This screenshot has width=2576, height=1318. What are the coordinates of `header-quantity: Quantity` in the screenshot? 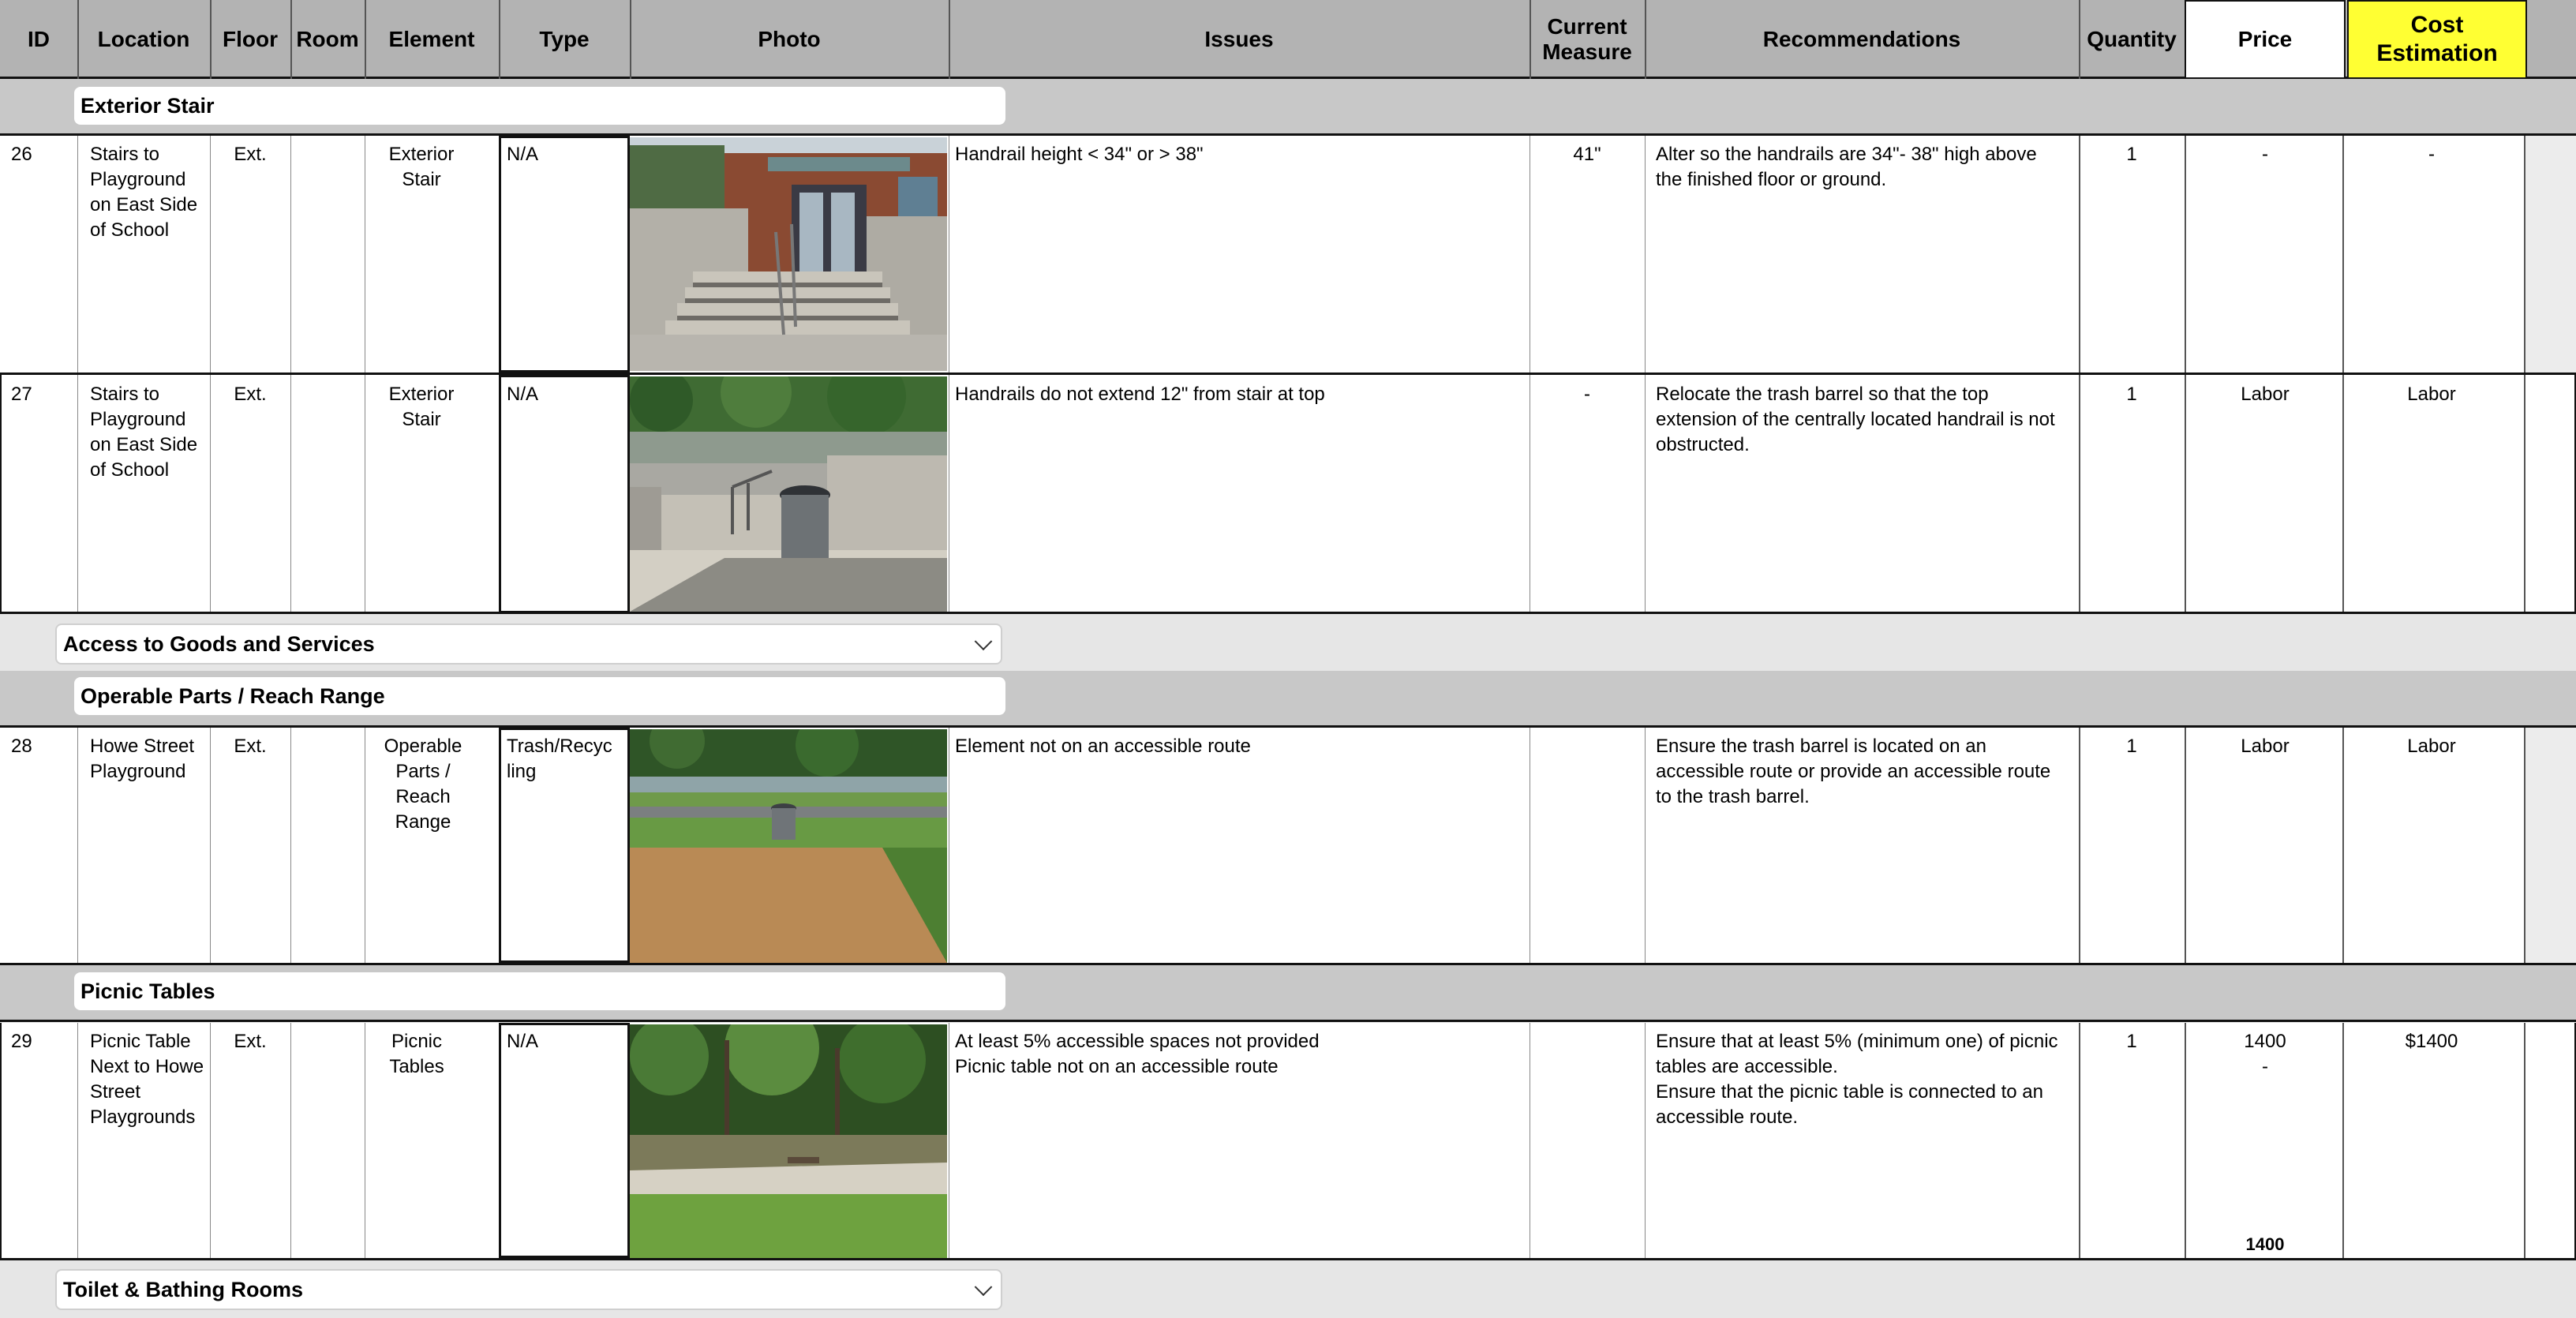 It's located at (2132, 39).